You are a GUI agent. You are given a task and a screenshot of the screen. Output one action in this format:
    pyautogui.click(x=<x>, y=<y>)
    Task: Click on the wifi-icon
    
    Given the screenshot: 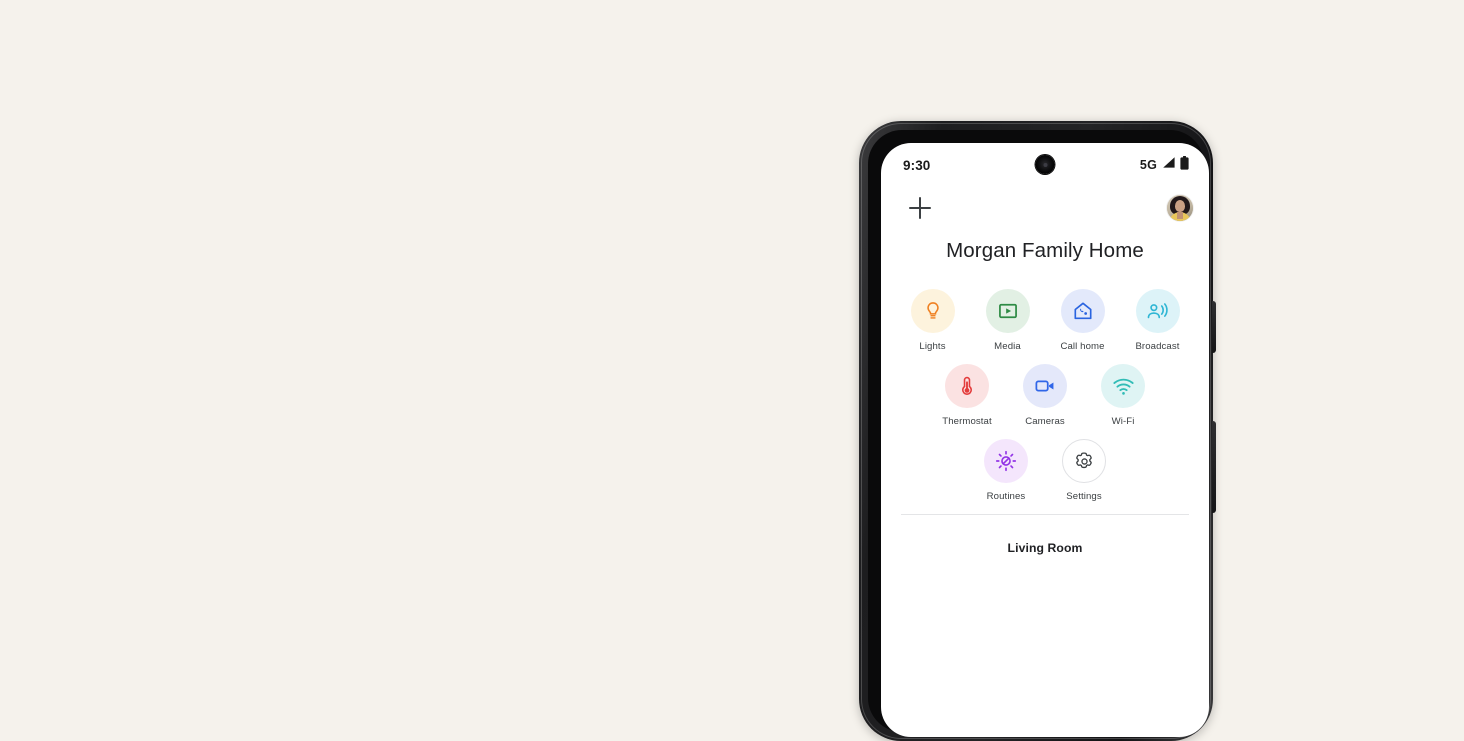 What is the action you would take?
    pyautogui.click(x=1123, y=386)
    